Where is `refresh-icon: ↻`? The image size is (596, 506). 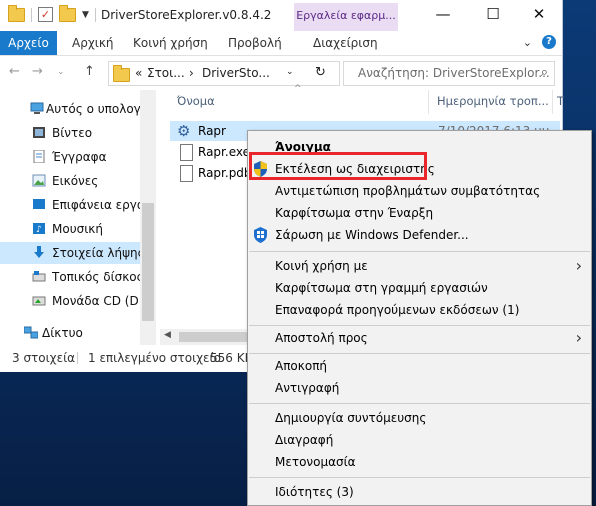
refresh-icon: ↻ is located at coordinates (320, 72).